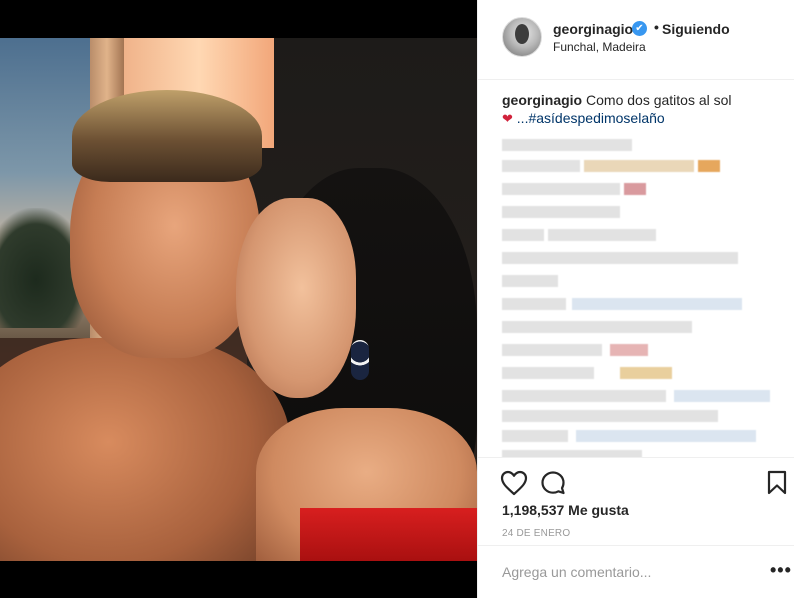 The image size is (794, 598). I want to click on bookmark-icon, so click(777, 483).